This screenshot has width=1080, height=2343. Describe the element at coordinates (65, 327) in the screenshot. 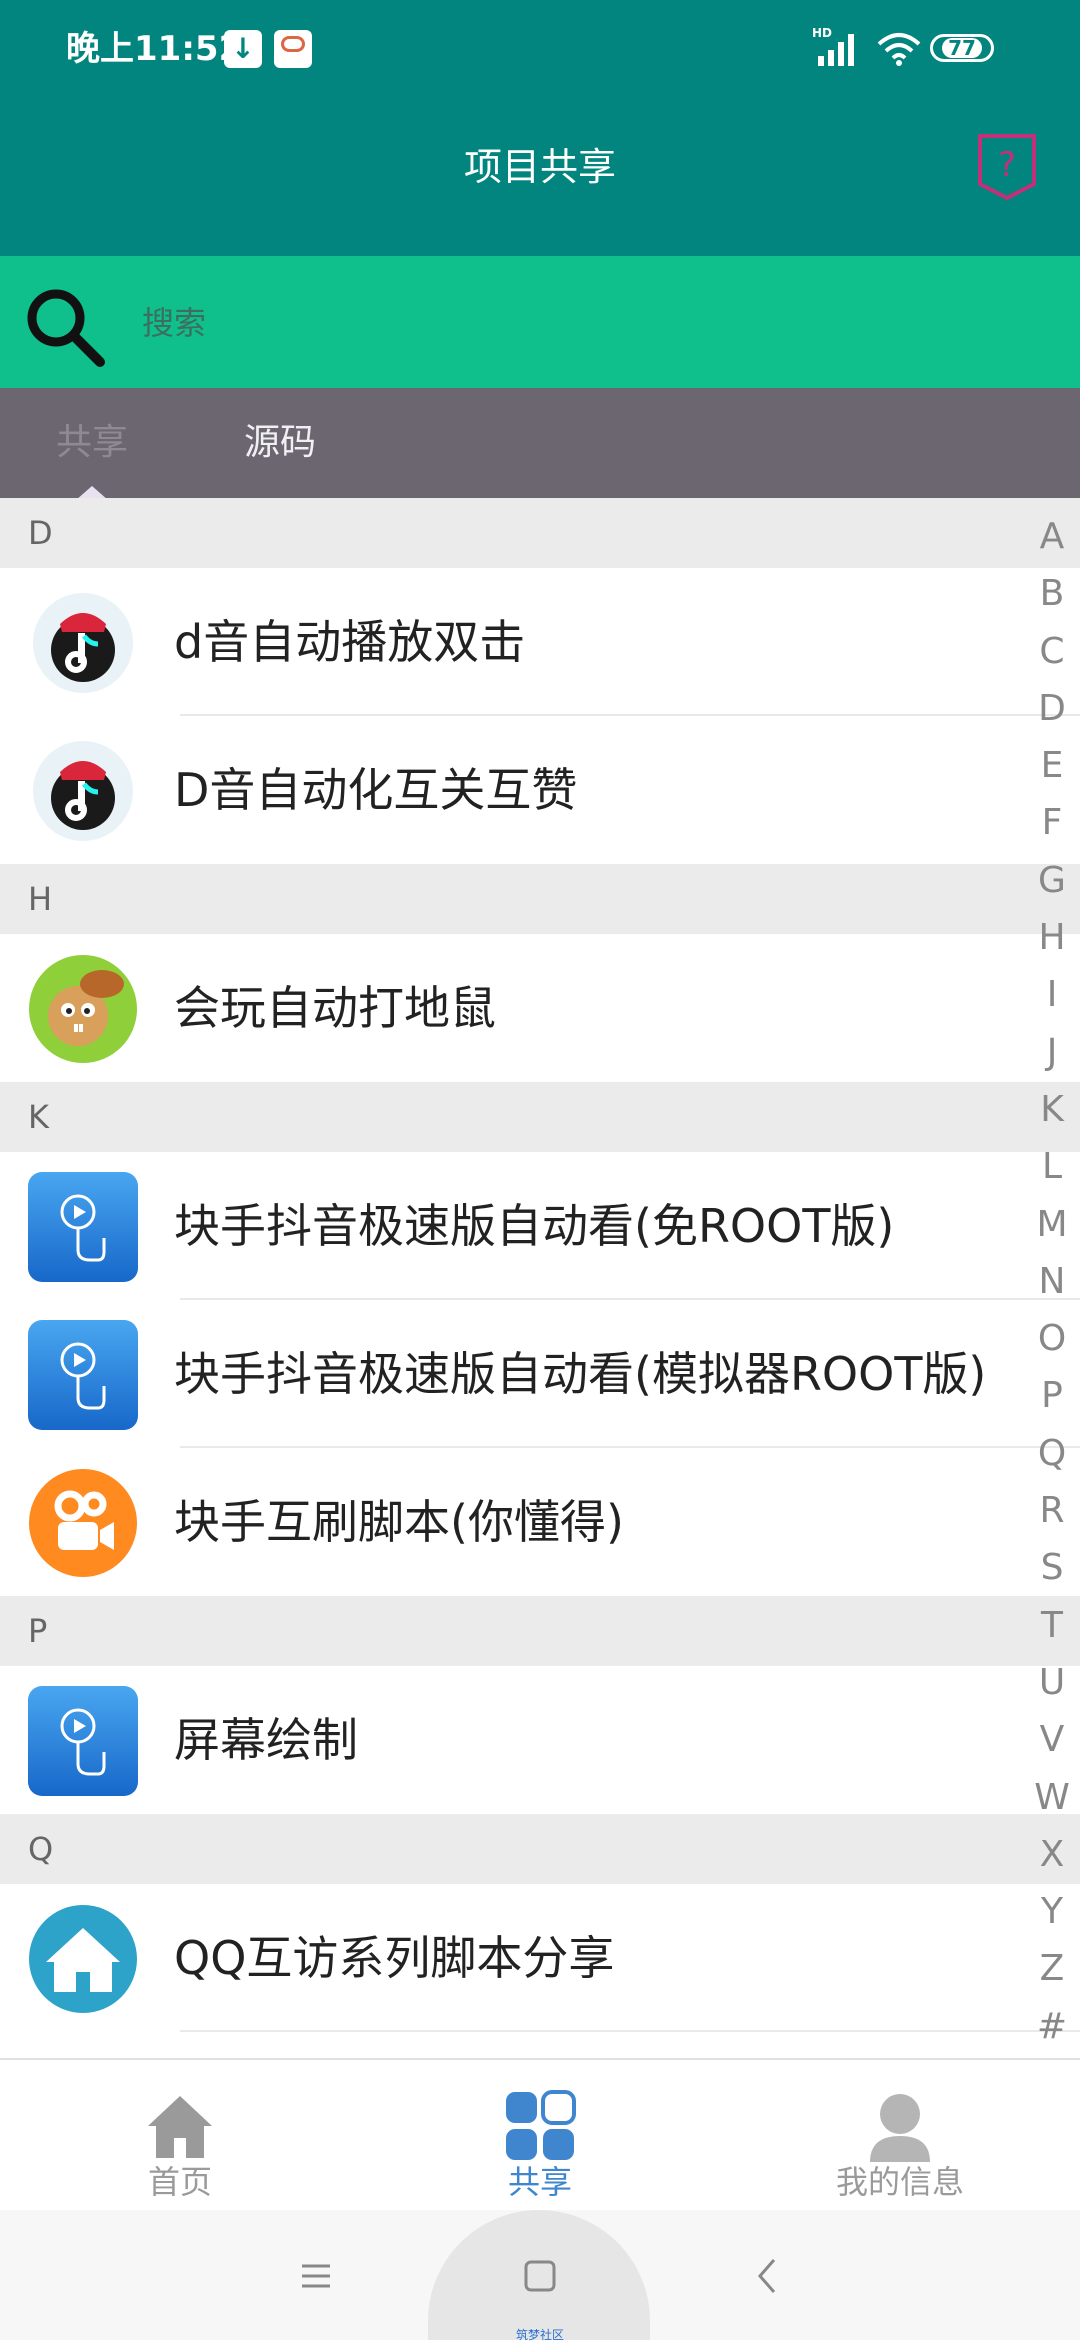

I see `search-icon` at that location.